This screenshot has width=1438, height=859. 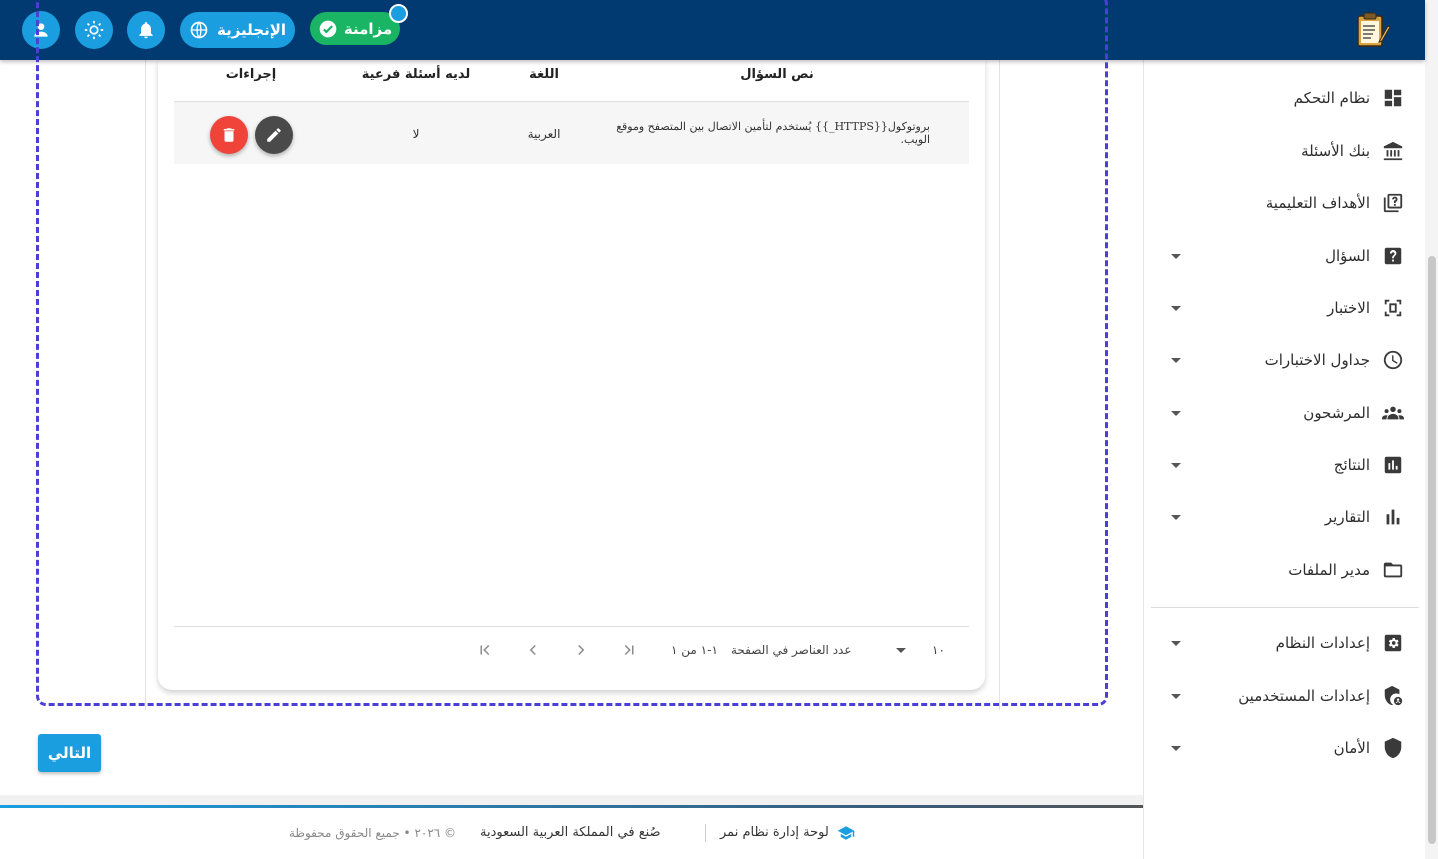 I want to click on next-button: التالي, so click(x=69, y=753).